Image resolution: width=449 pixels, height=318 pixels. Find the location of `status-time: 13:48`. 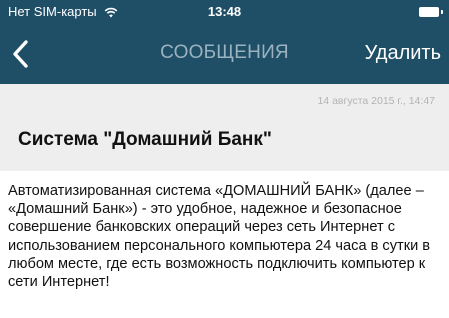

status-time: 13:48 is located at coordinates (224, 11).